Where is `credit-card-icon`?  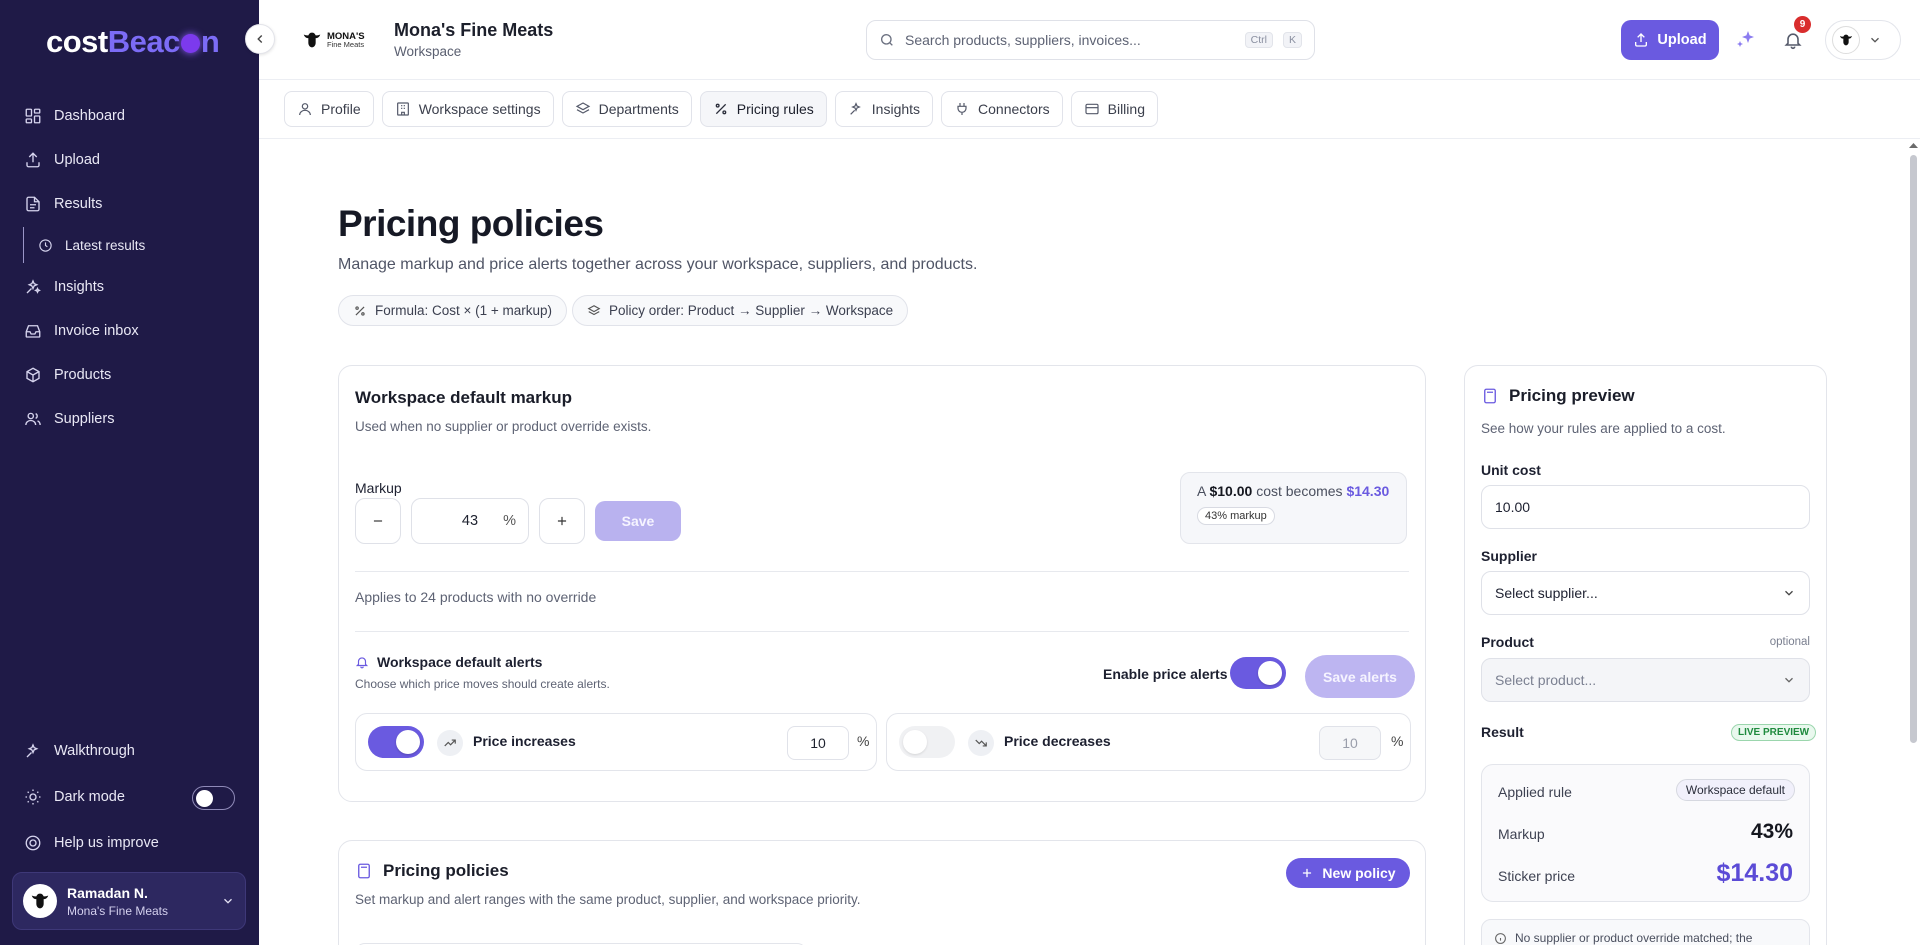
credit-card-icon is located at coordinates (1092, 109).